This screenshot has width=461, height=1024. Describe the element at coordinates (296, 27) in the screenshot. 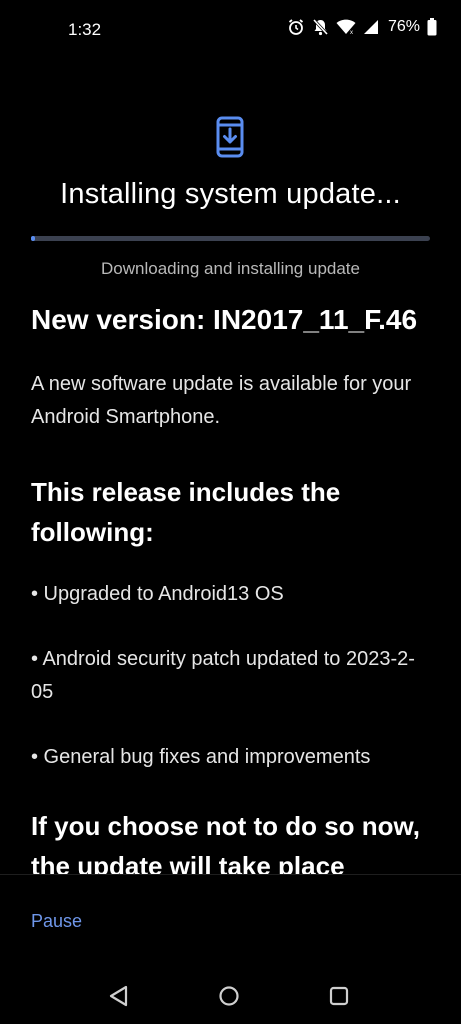

I see `alarm-icon` at that location.